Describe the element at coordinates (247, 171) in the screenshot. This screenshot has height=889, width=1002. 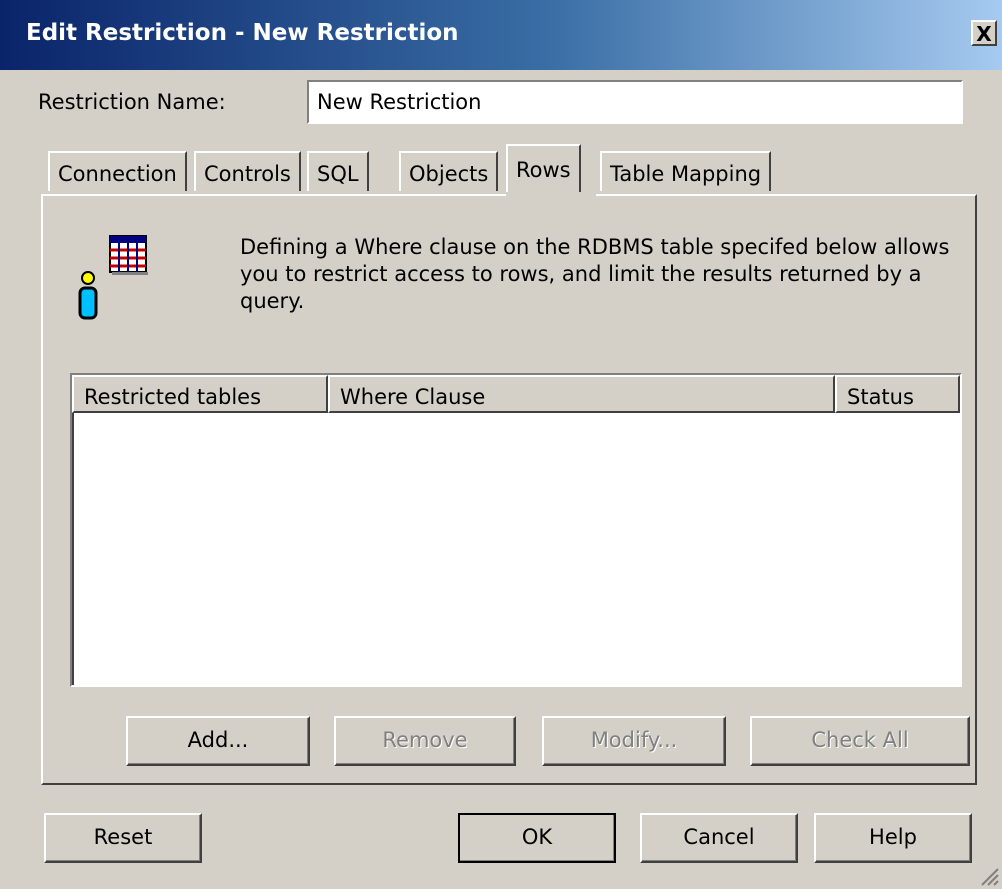
I see `tab-controls: Controls` at that location.